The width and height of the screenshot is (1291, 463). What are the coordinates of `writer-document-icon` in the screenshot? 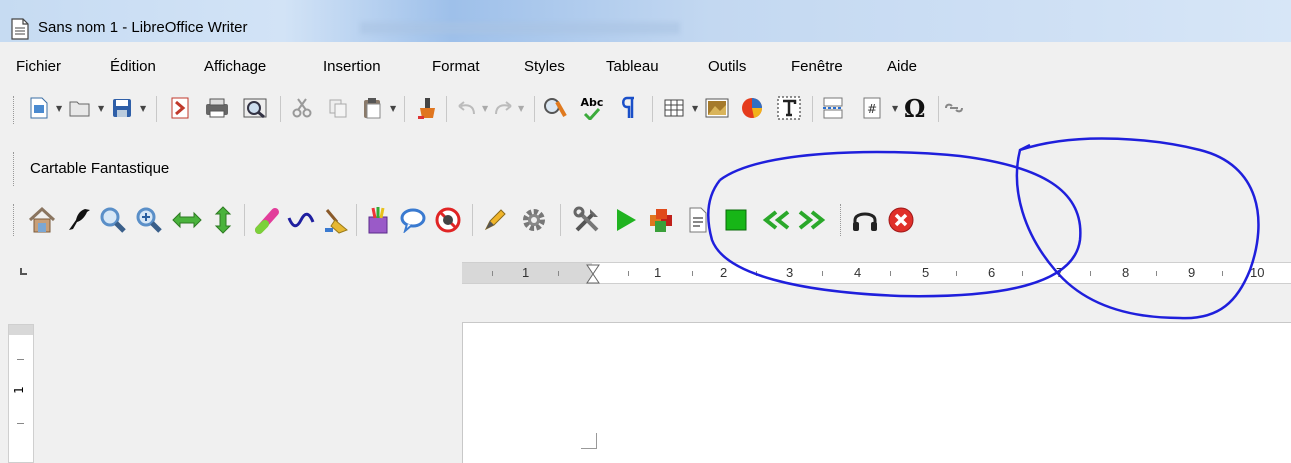 It's located at (20, 31).